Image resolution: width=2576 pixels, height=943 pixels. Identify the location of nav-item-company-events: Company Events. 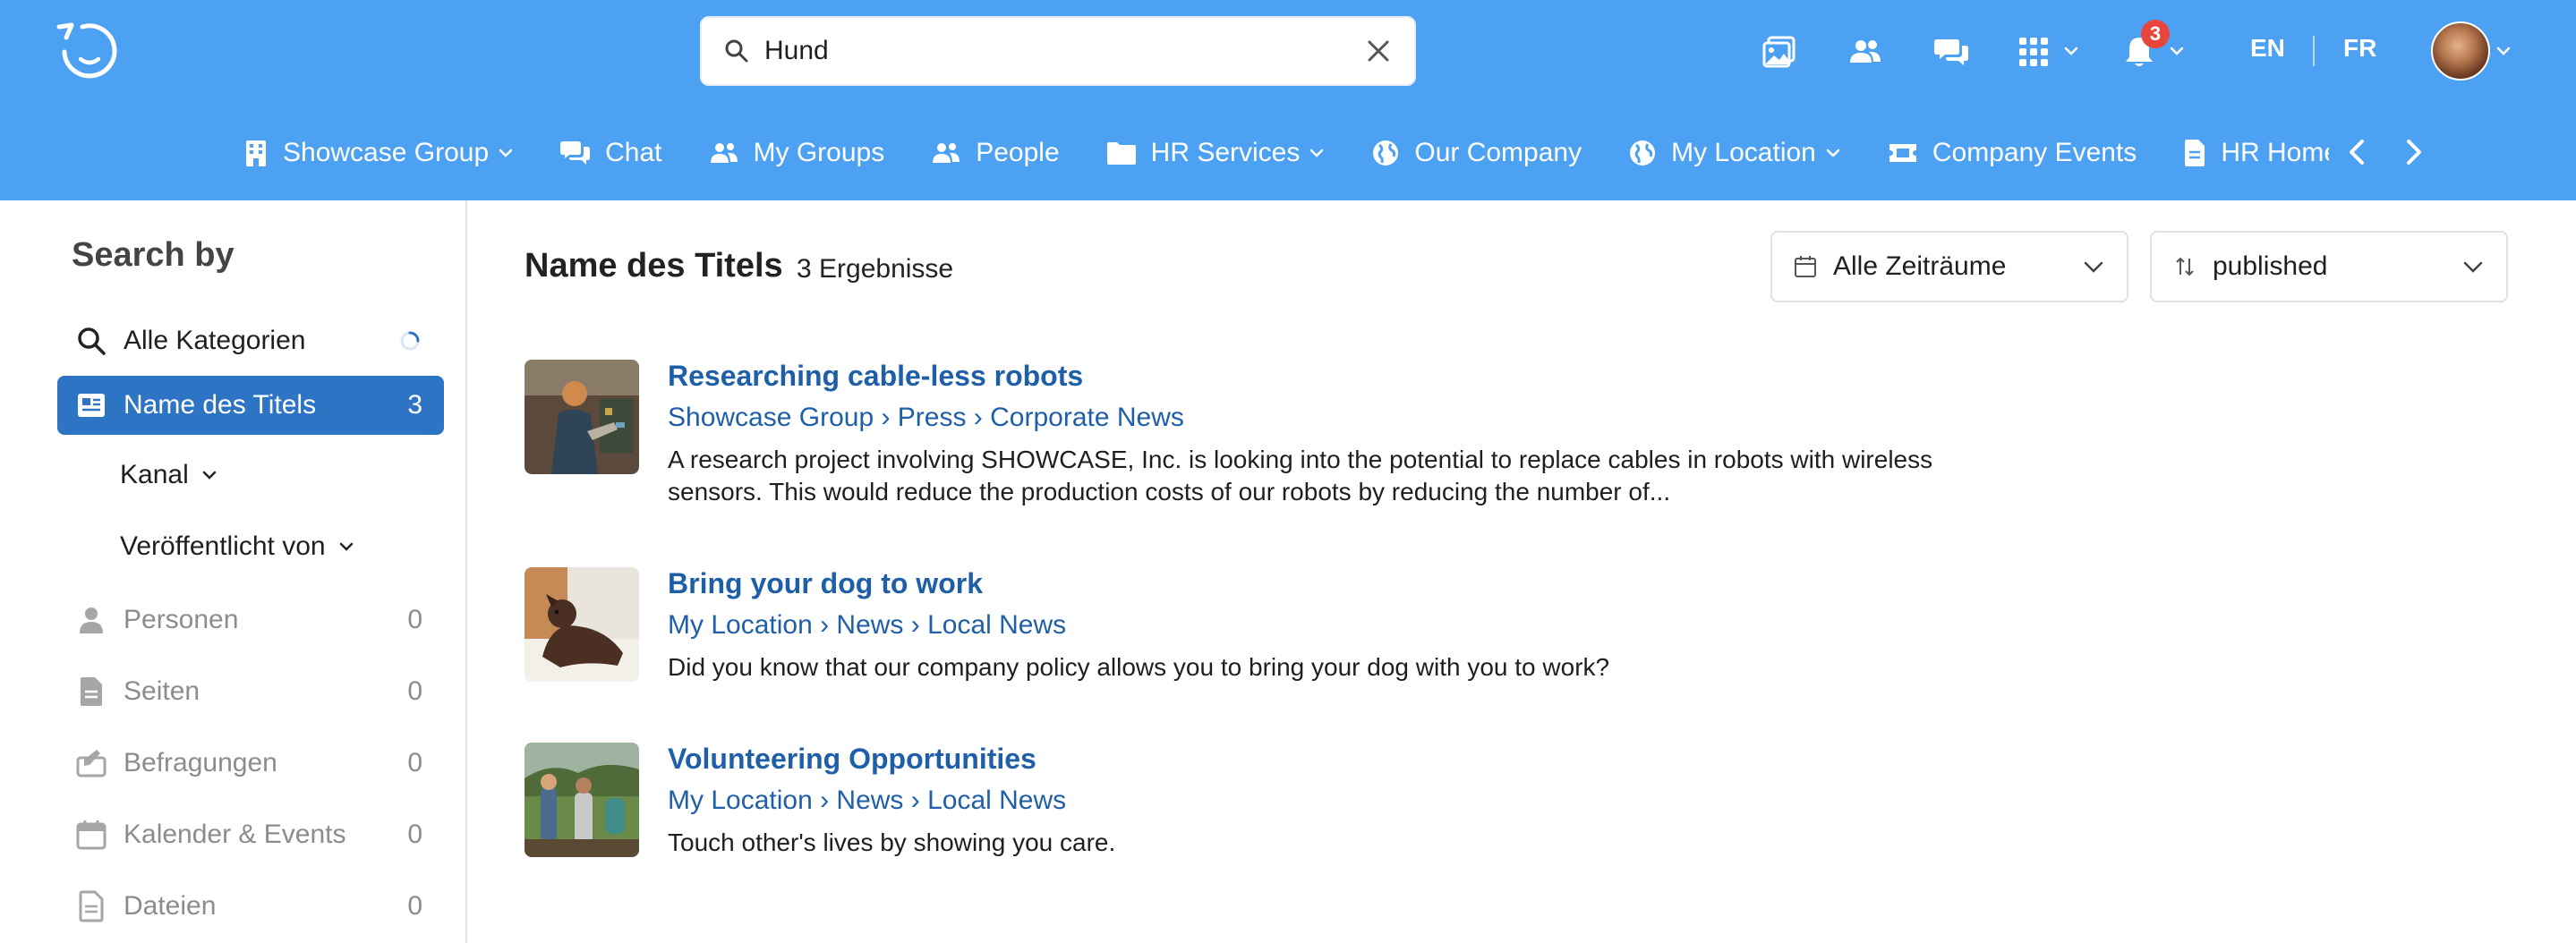
(2012, 153).